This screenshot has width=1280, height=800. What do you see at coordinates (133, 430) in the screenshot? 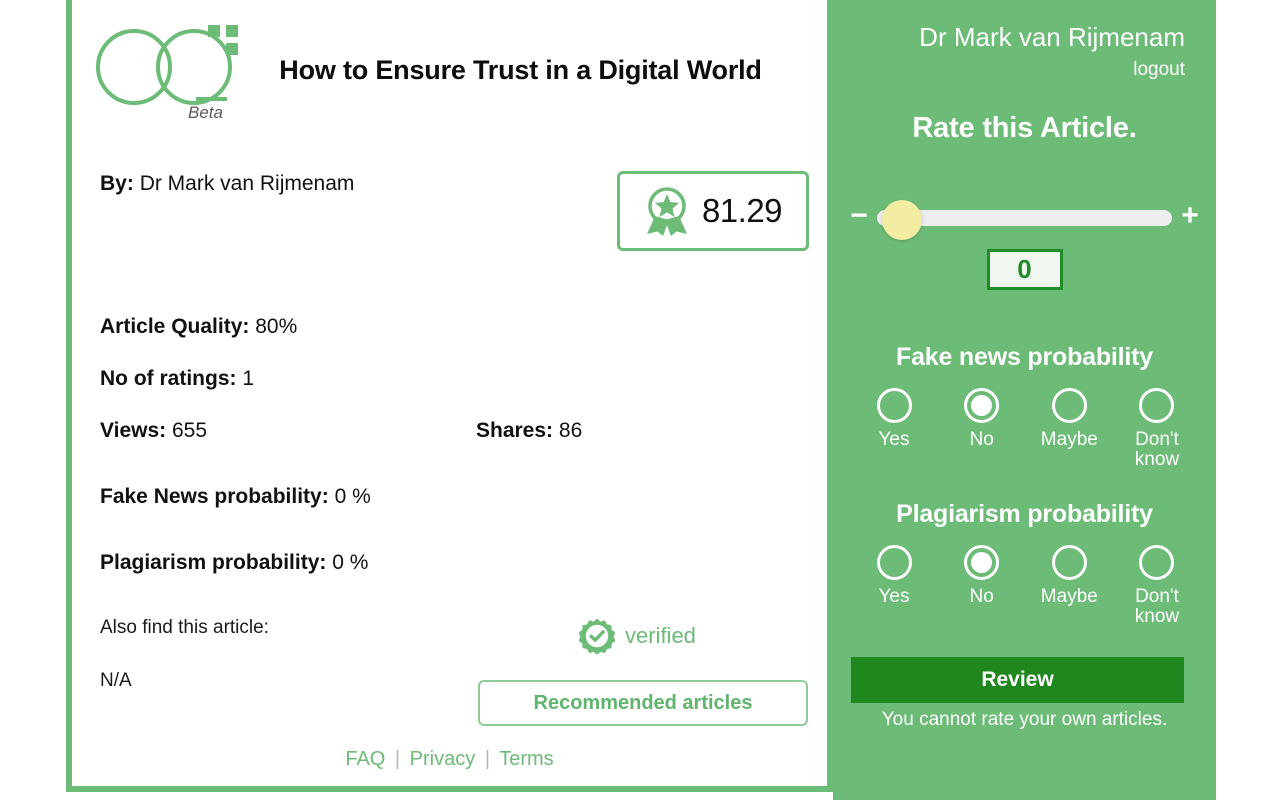
I see `stat-label: Views:` at bounding box center [133, 430].